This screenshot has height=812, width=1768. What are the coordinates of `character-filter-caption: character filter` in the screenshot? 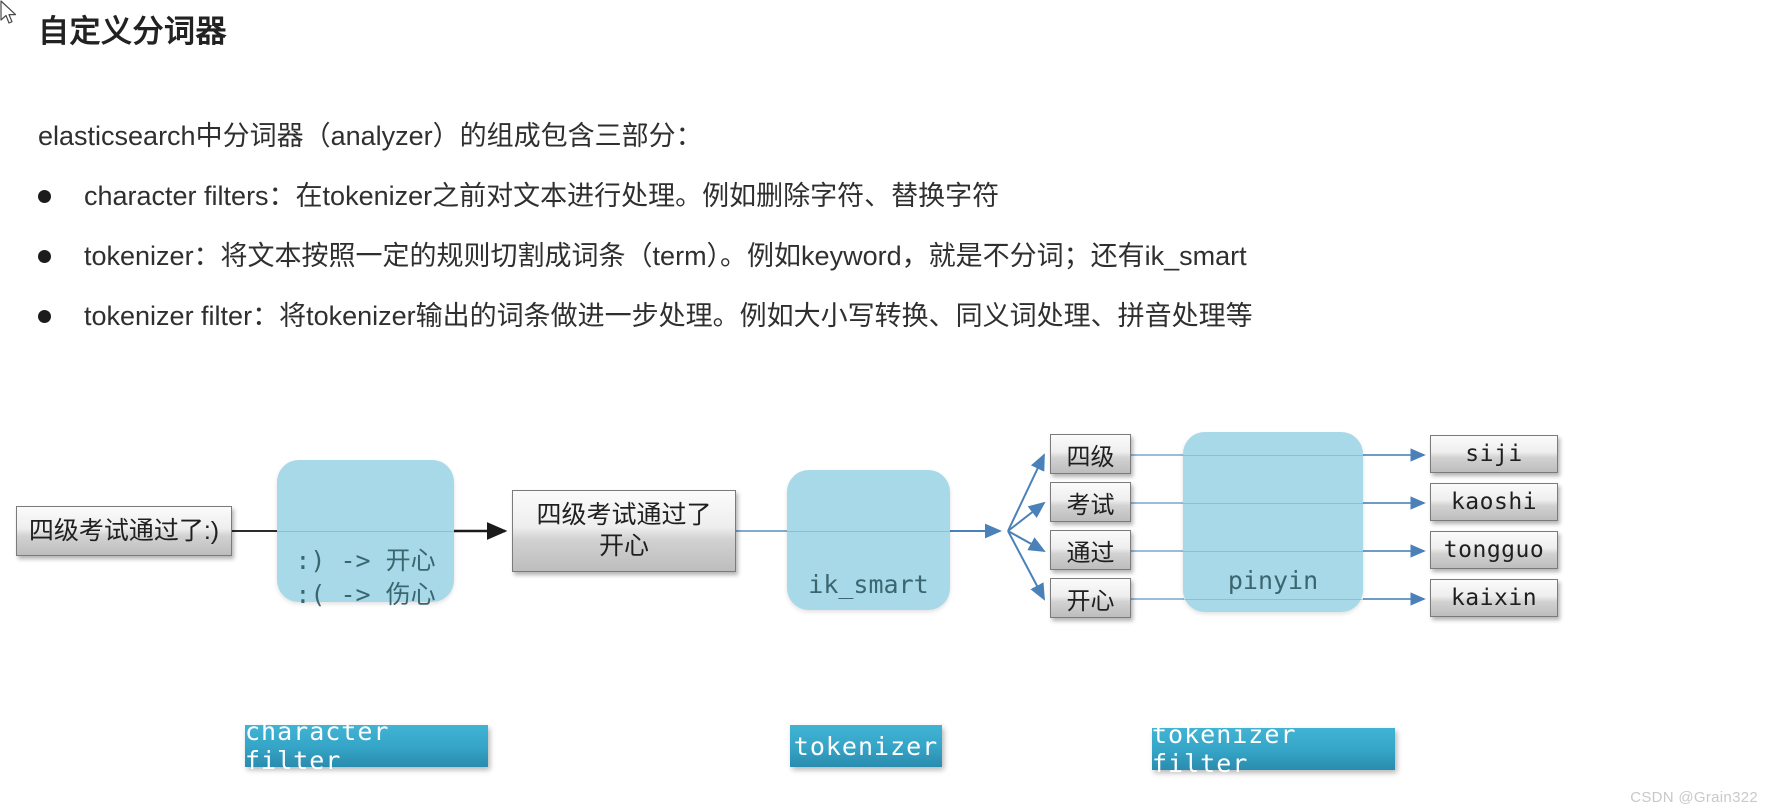 It's located at (366, 746).